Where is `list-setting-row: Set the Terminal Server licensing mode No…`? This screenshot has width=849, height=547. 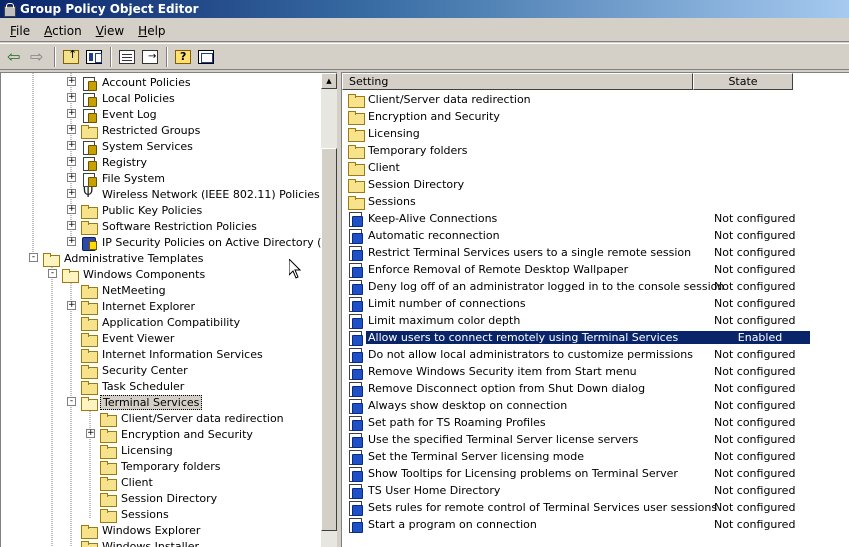 list-setting-row: Set the Terminal Server licensing mode No… is located at coordinates (579, 456).